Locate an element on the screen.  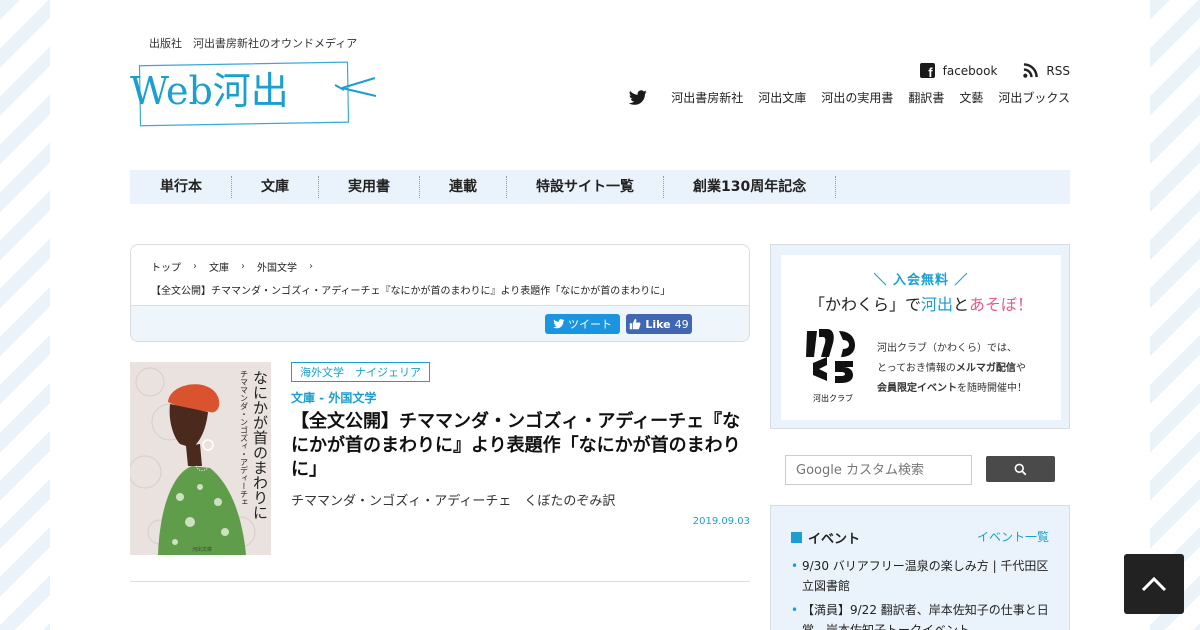
social-links: facebook RSS is located at coordinates (994, 71).